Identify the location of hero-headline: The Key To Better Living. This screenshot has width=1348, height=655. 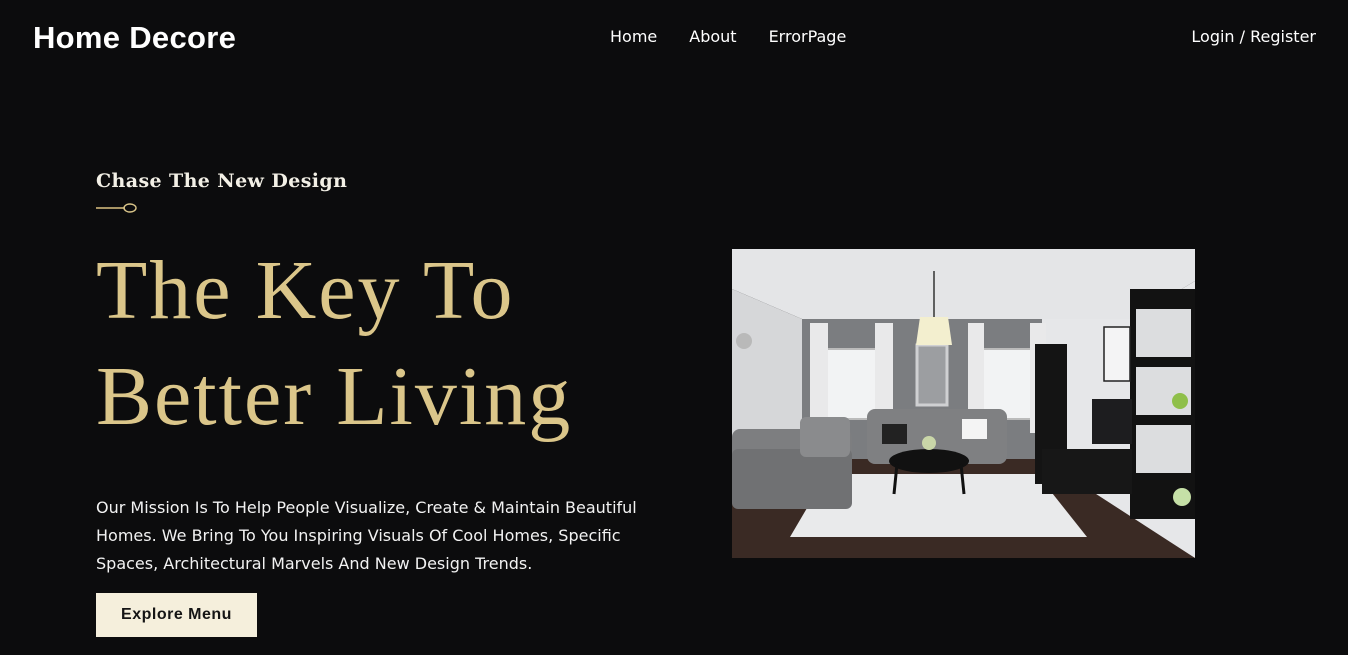
(334, 344).